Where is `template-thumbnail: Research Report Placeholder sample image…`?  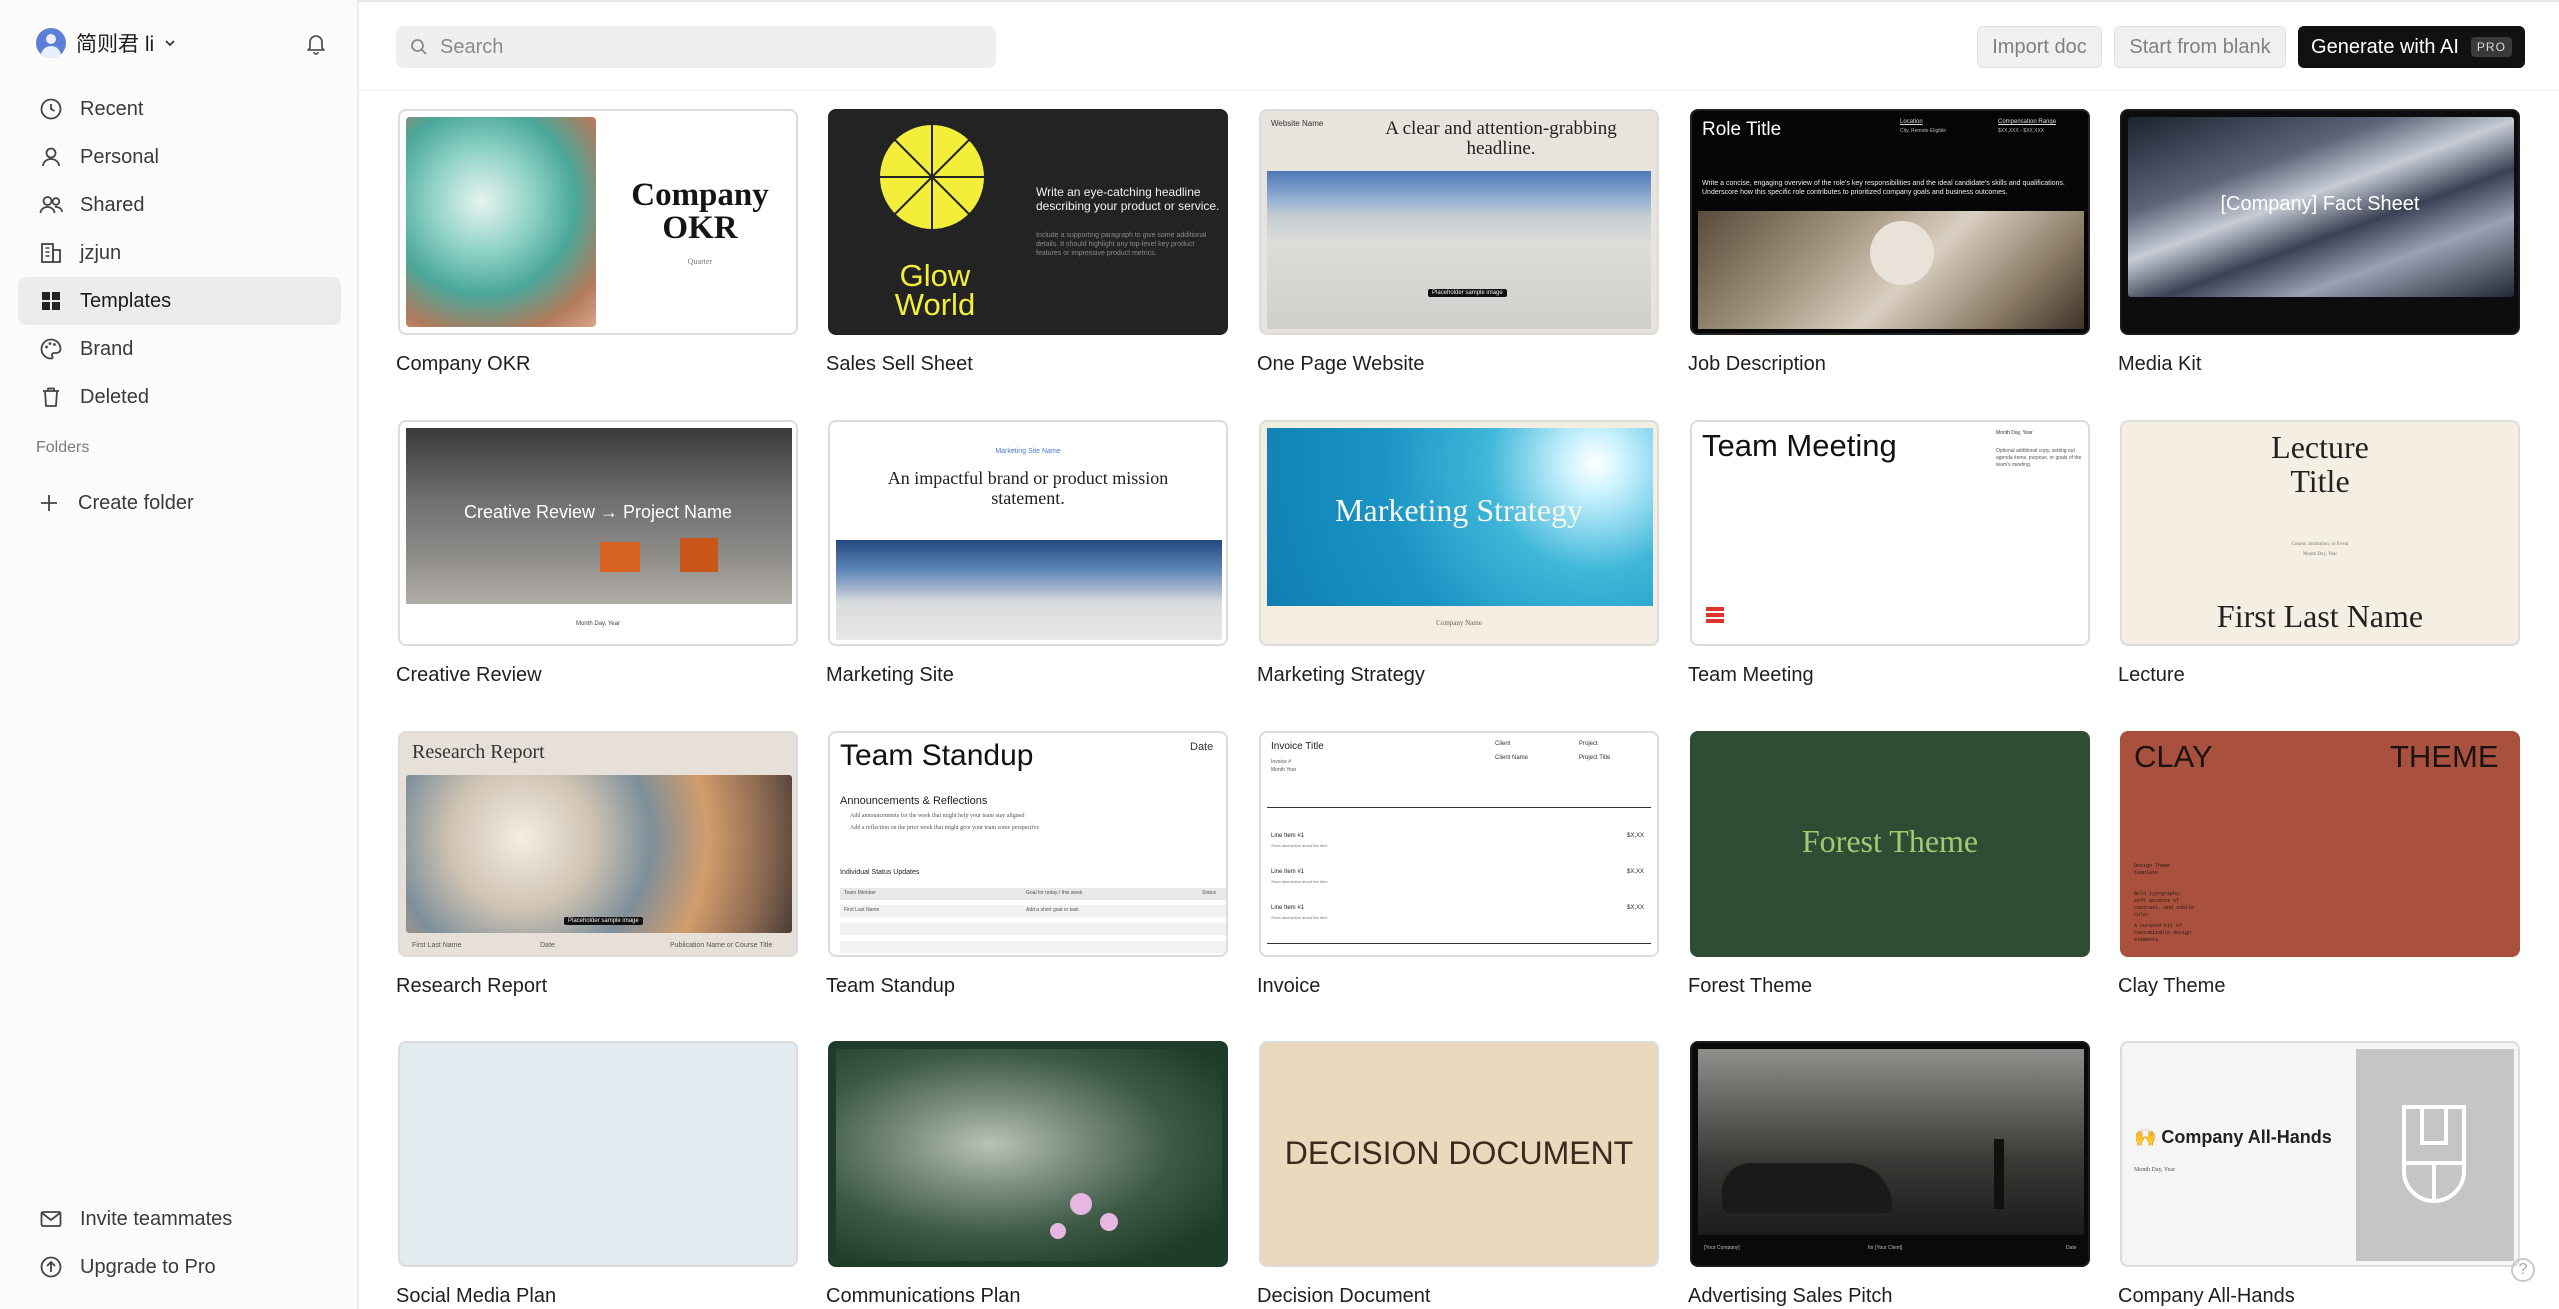 template-thumbnail: Research Report Placeholder sample image… is located at coordinates (598, 844).